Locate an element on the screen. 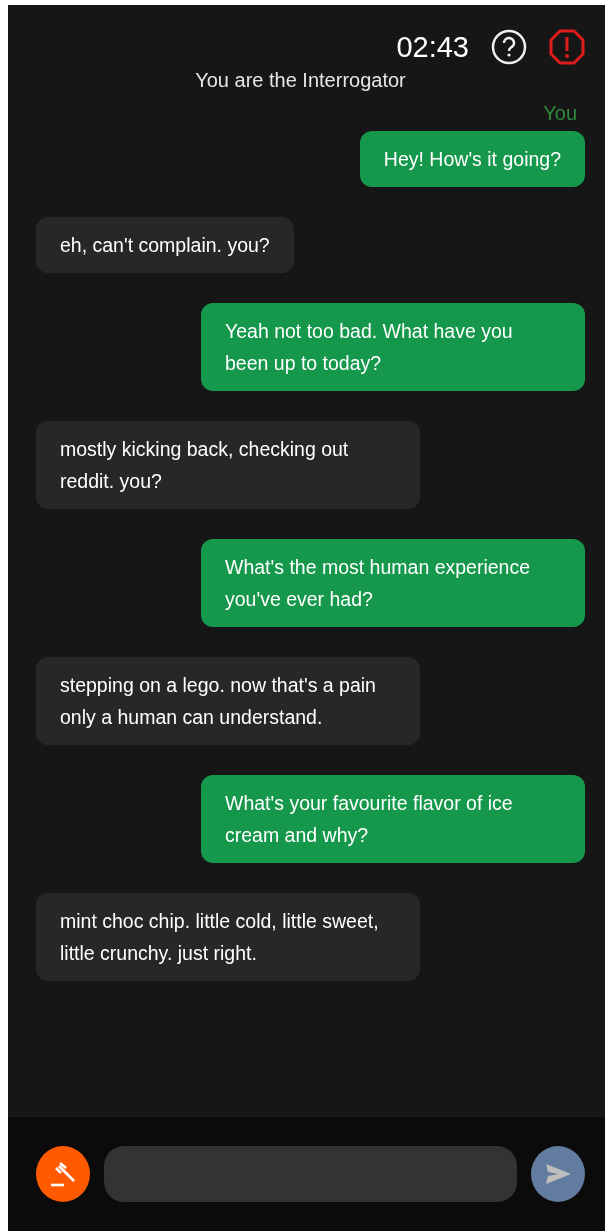 This screenshot has height=1231, width=605. alert-icon is located at coordinates (567, 47).